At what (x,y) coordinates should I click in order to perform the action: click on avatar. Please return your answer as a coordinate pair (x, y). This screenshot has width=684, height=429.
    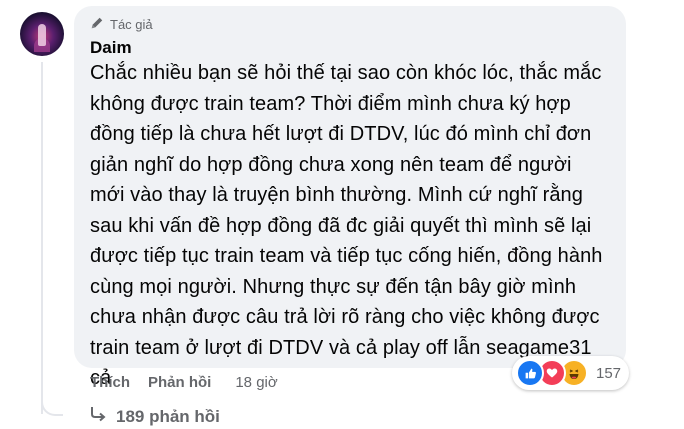
    Looking at the image, I should click on (42, 34).